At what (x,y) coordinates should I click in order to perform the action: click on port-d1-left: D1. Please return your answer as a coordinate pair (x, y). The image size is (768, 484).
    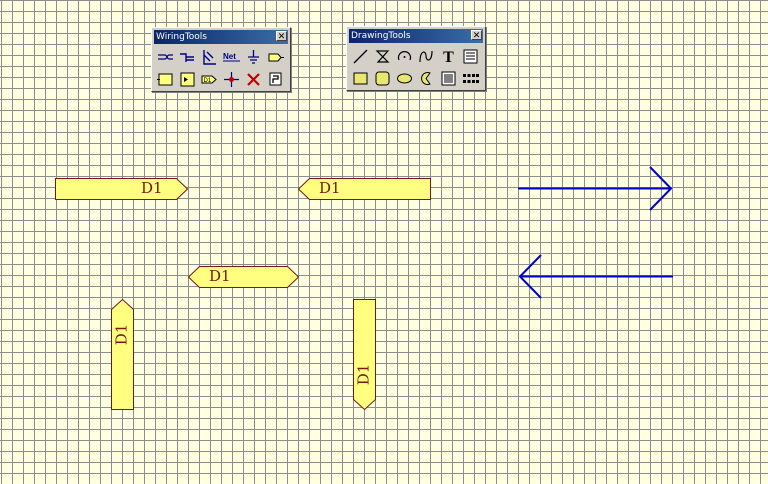
    Looking at the image, I should click on (364, 189).